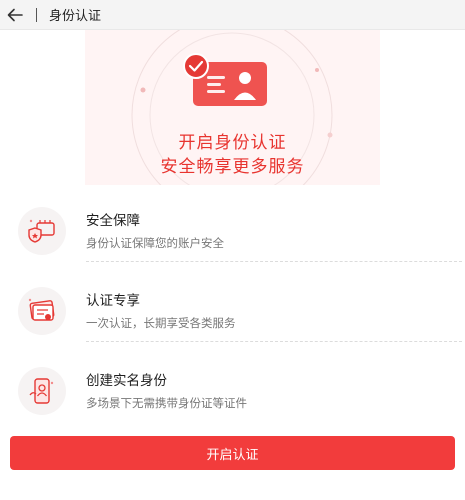  I want to click on phone-id-icon, so click(41, 391).